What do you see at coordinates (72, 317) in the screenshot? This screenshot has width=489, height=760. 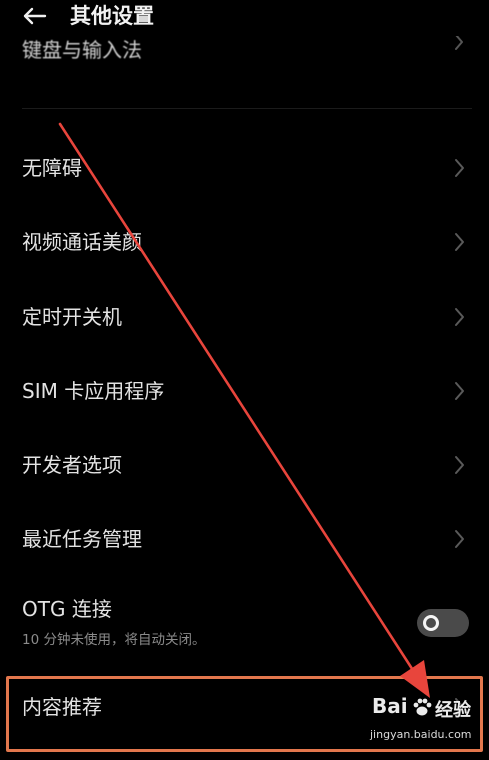 I see `list-item-label: 定时开关机` at bounding box center [72, 317].